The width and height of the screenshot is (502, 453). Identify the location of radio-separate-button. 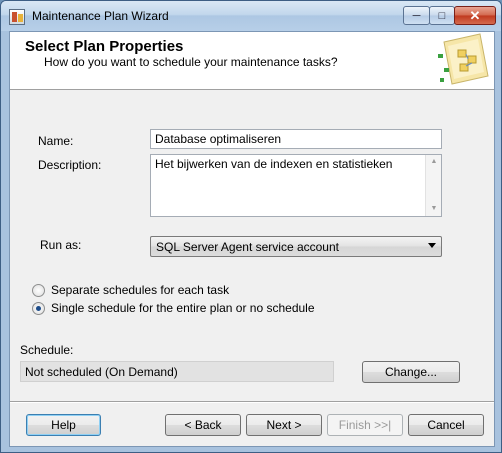
(38, 290).